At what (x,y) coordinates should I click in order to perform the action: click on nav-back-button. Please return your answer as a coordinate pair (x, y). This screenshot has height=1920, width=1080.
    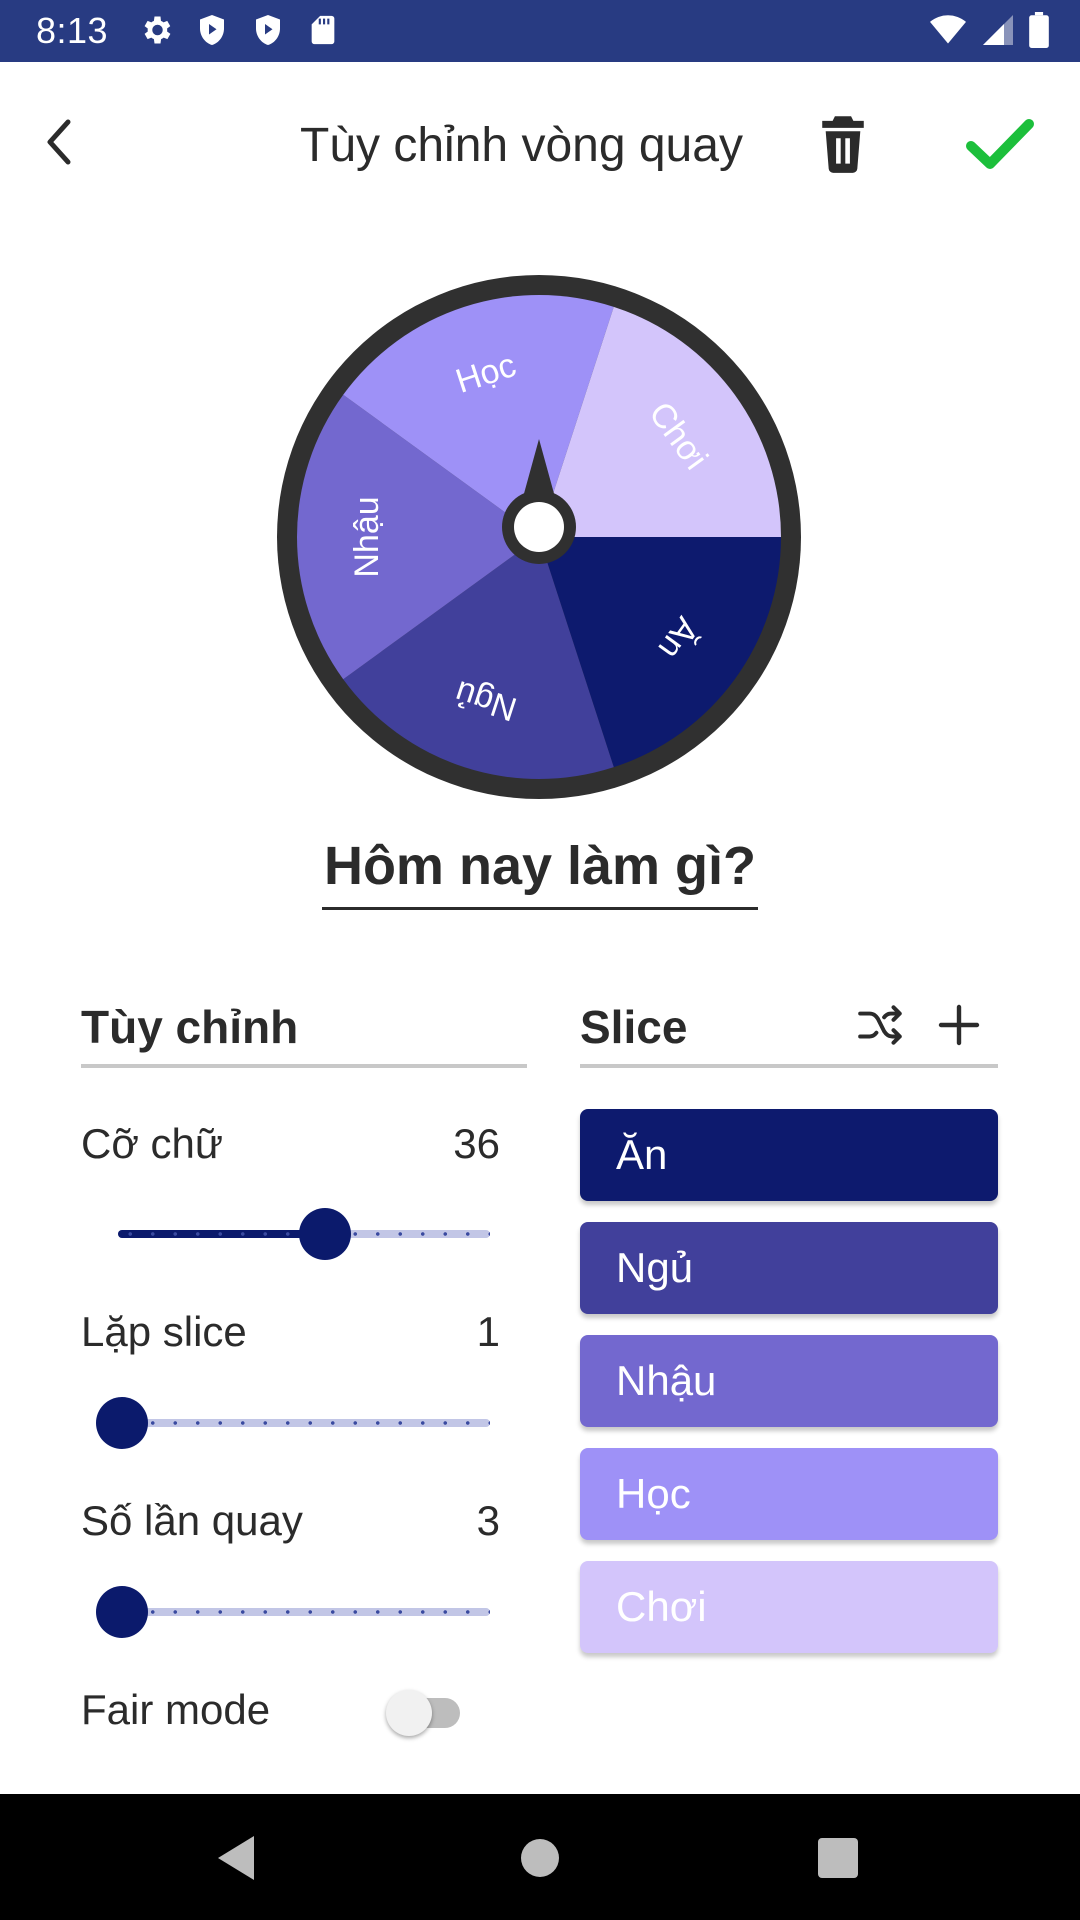
    Looking at the image, I should click on (235, 1860).